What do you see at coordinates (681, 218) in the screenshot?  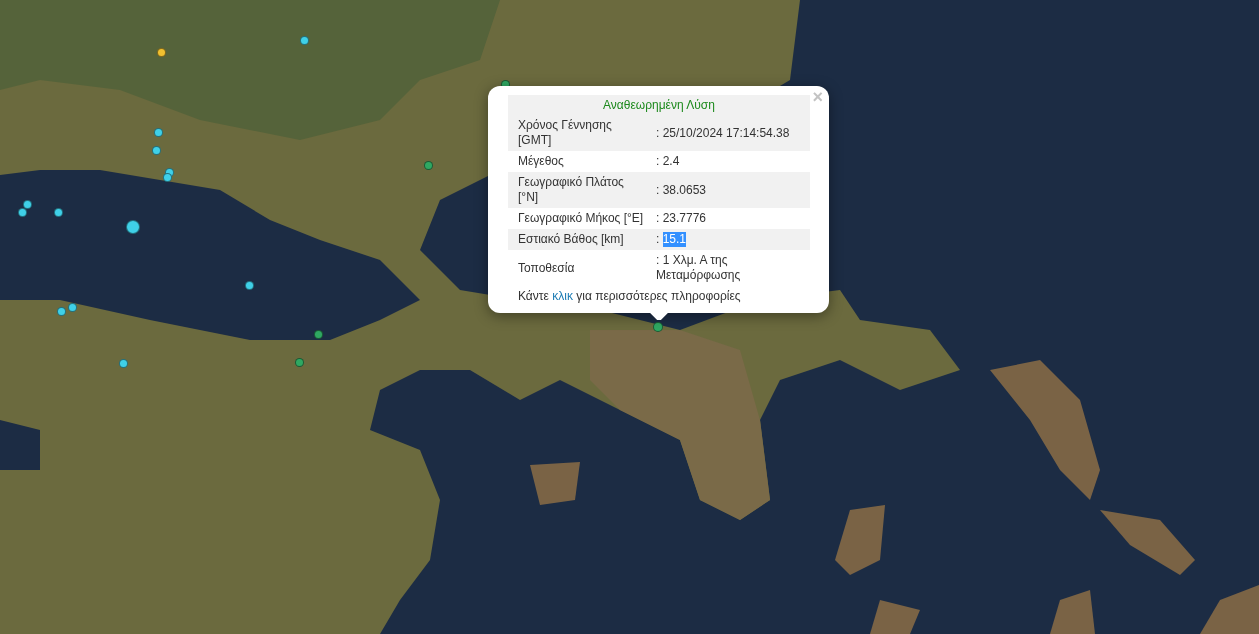 I see `field-value: : 23.7776` at bounding box center [681, 218].